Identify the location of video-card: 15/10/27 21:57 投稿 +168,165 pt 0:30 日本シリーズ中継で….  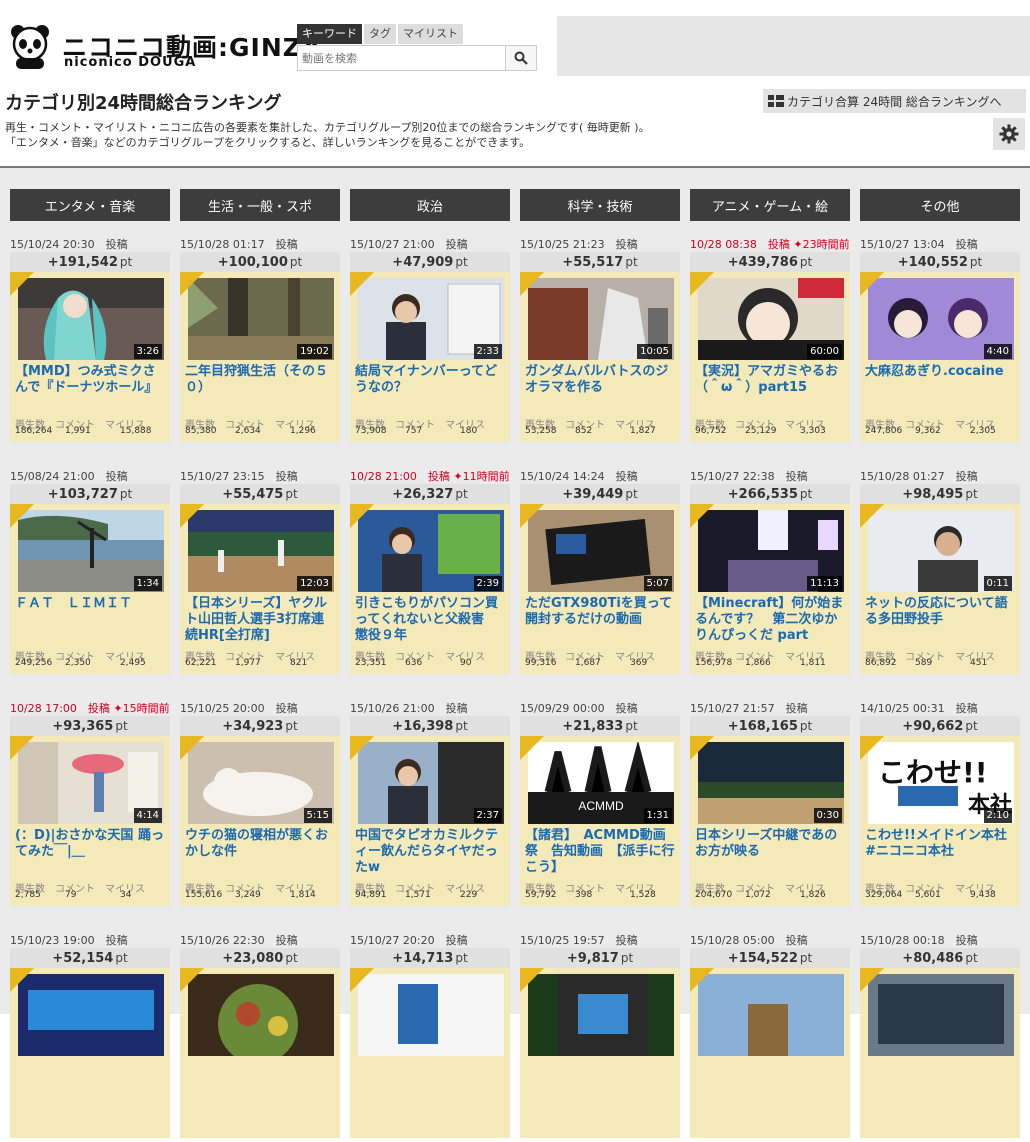
(770, 805).